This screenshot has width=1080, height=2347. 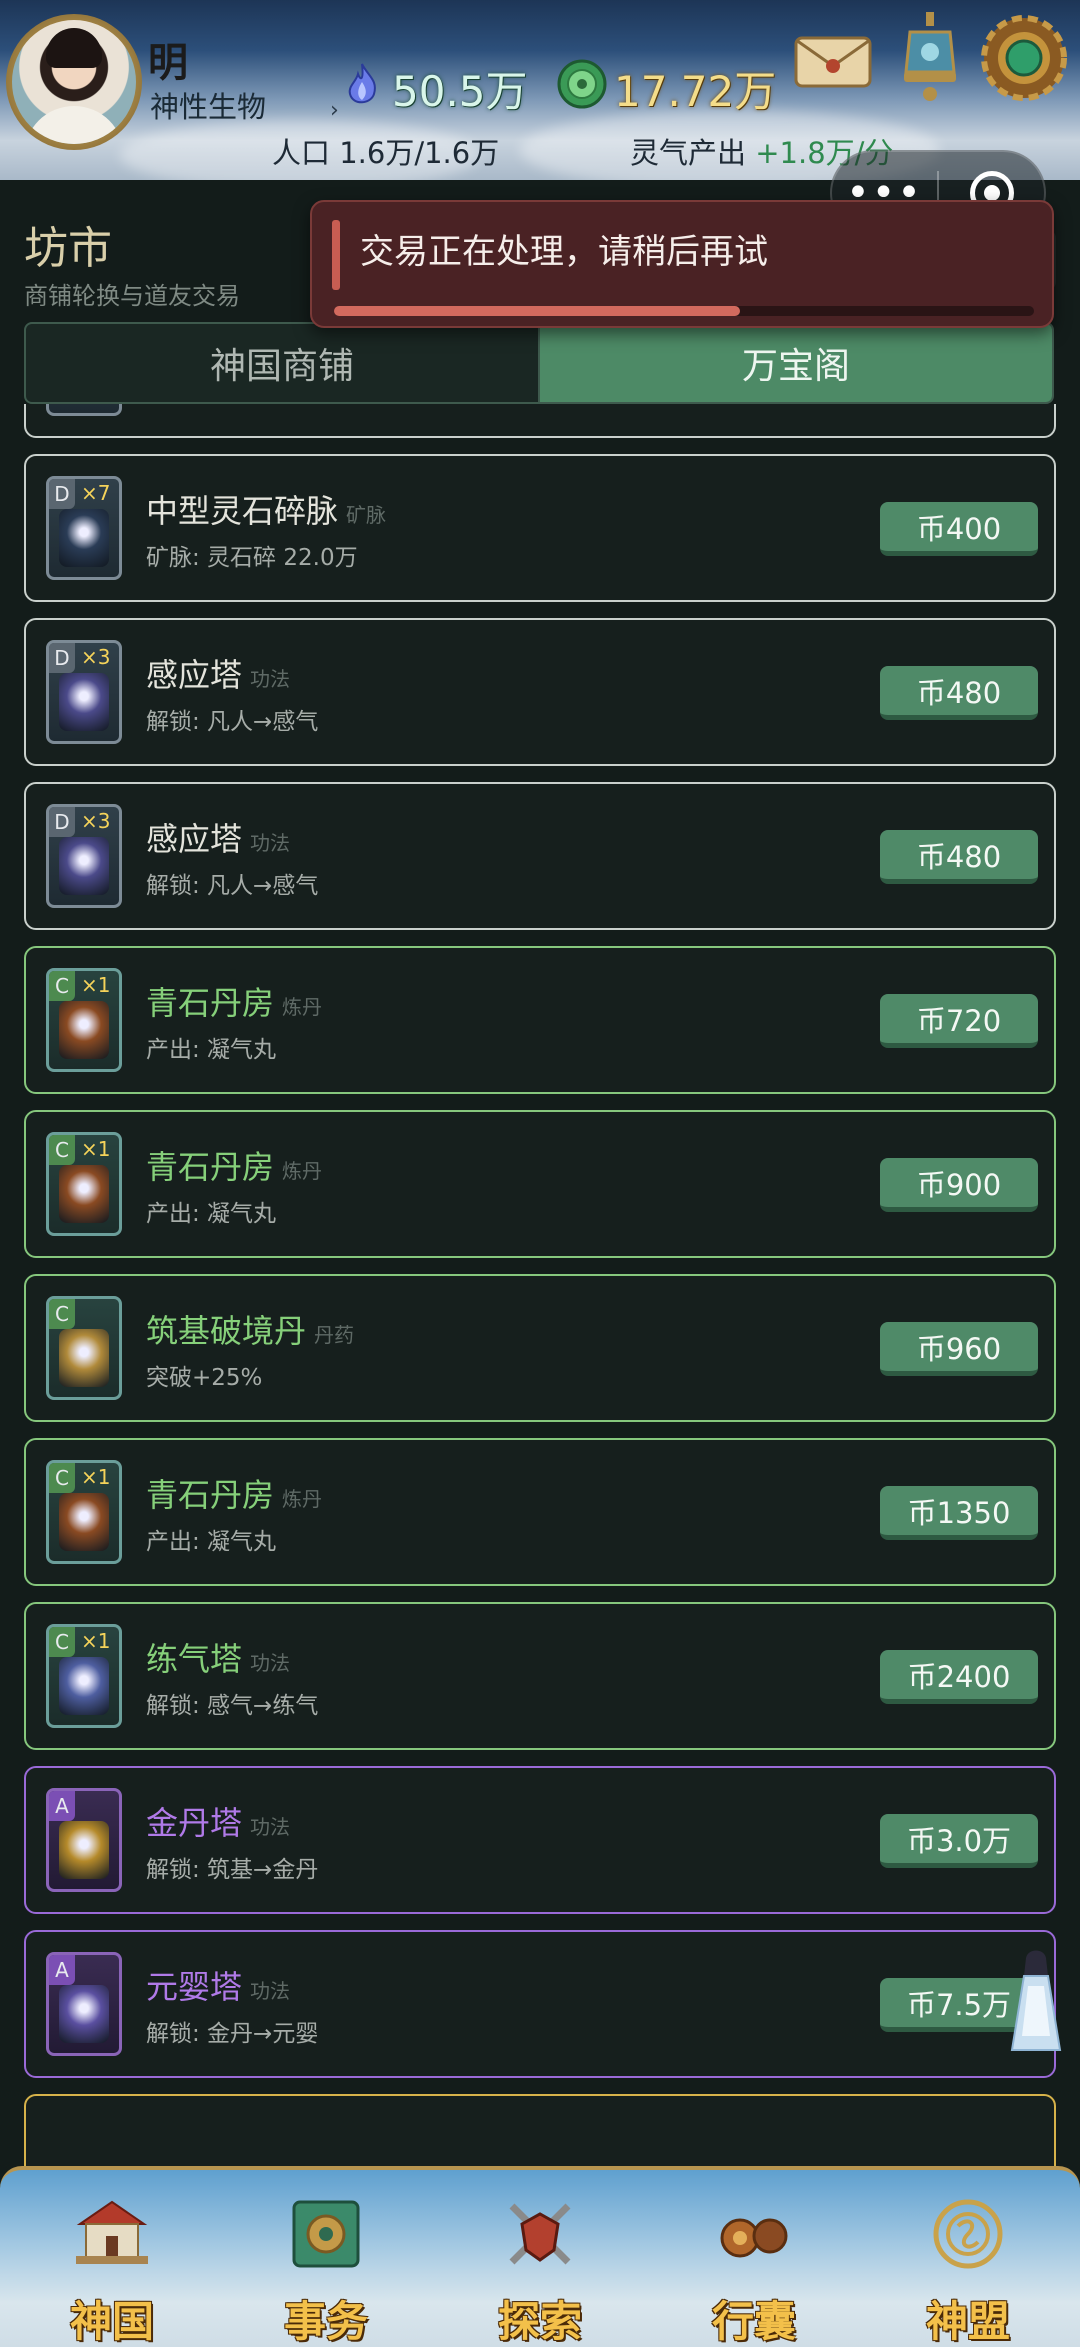 What do you see at coordinates (283, 363) in the screenshot?
I see `tab-shenguo-shop: 神国商铺` at bounding box center [283, 363].